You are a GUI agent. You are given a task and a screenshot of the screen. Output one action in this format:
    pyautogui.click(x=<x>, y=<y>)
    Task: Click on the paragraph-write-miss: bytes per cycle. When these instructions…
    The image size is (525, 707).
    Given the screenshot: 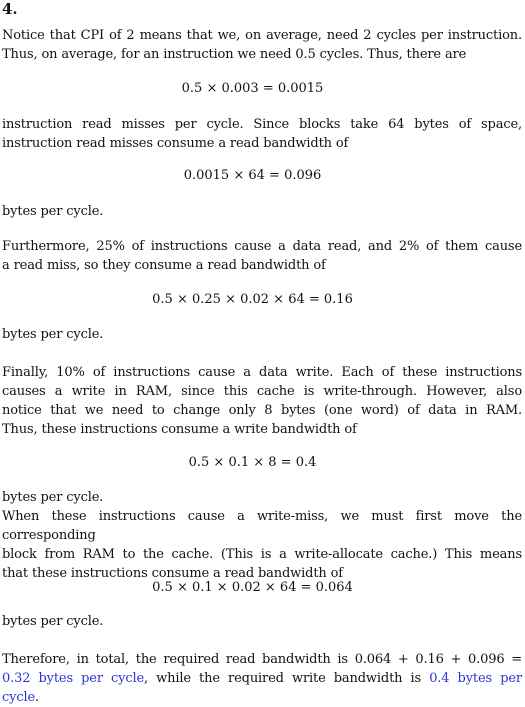 What is the action you would take?
    pyautogui.click(x=262, y=535)
    